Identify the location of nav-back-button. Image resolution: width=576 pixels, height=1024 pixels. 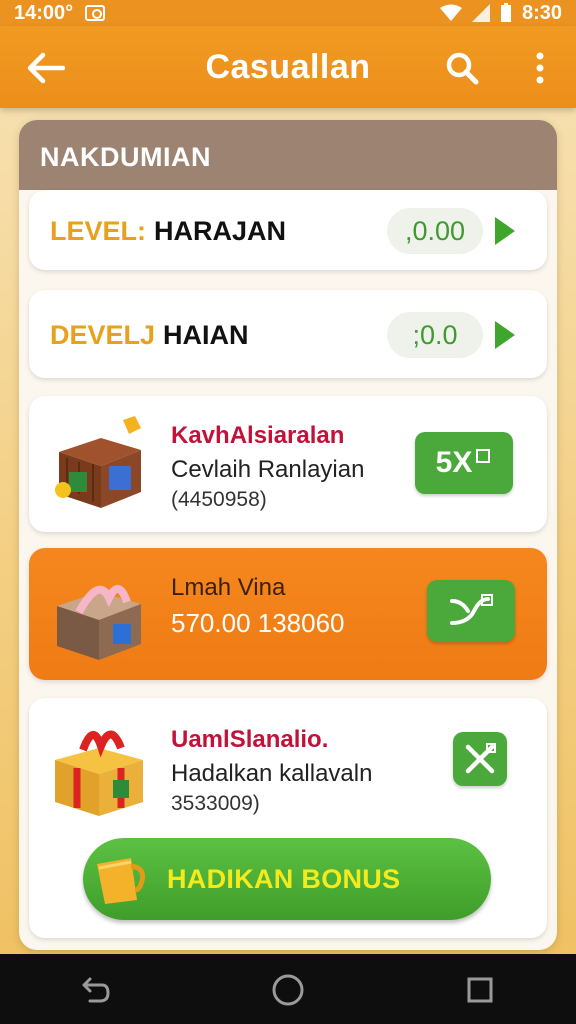
(96, 990).